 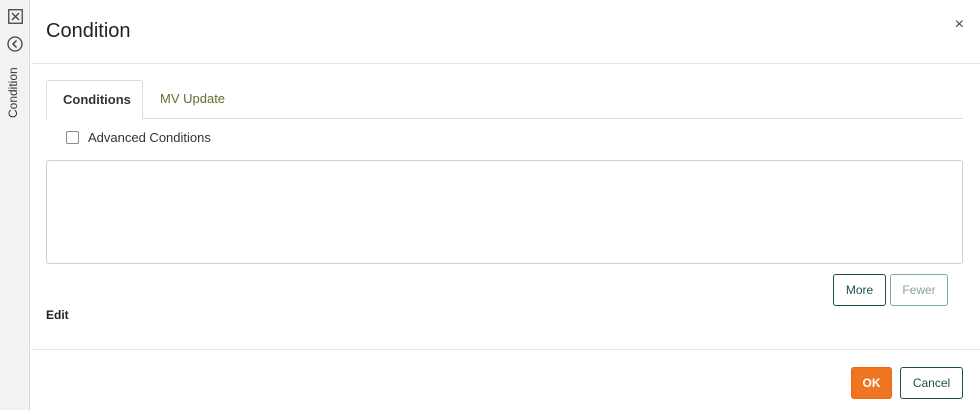 I want to click on tab-bar: Conditions MV Update, so click(x=504, y=100).